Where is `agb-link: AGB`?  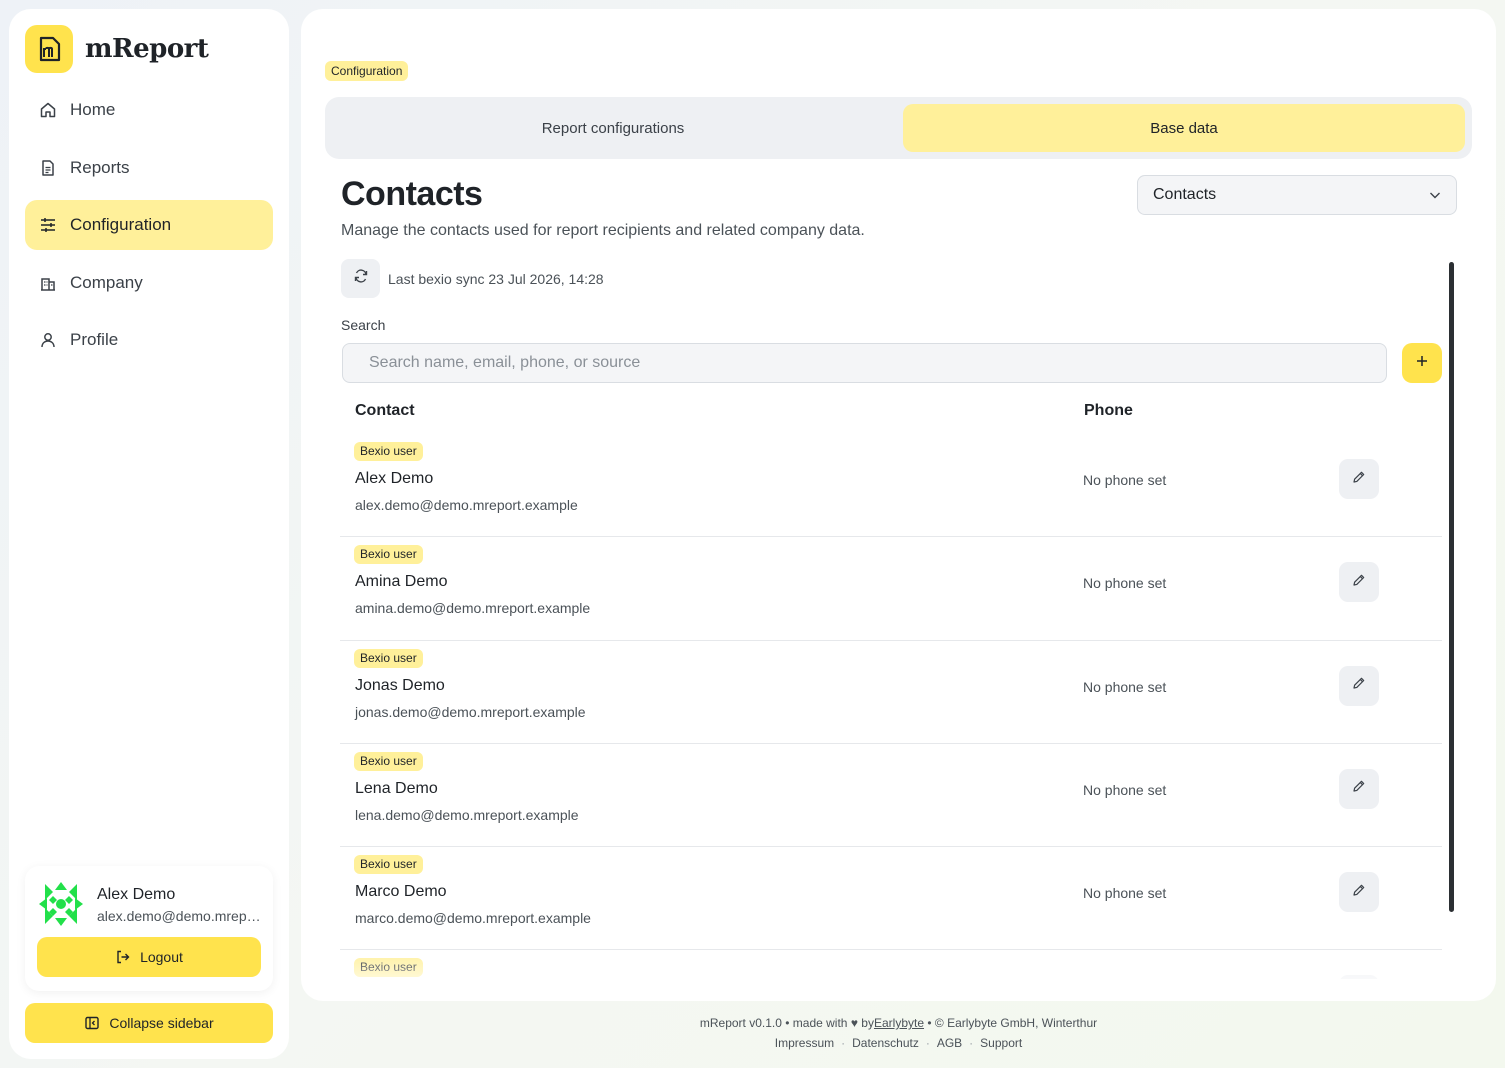
agb-link: AGB is located at coordinates (949, 1043).